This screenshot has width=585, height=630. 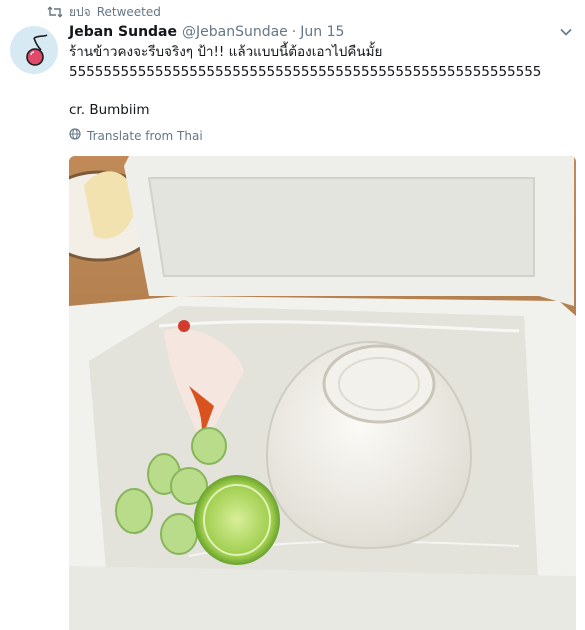 What do you see at coordinates (109, 110) in the screenshot?
I see `tweet-credit: cr. Bumbiim` at bounding box center [109, 110].